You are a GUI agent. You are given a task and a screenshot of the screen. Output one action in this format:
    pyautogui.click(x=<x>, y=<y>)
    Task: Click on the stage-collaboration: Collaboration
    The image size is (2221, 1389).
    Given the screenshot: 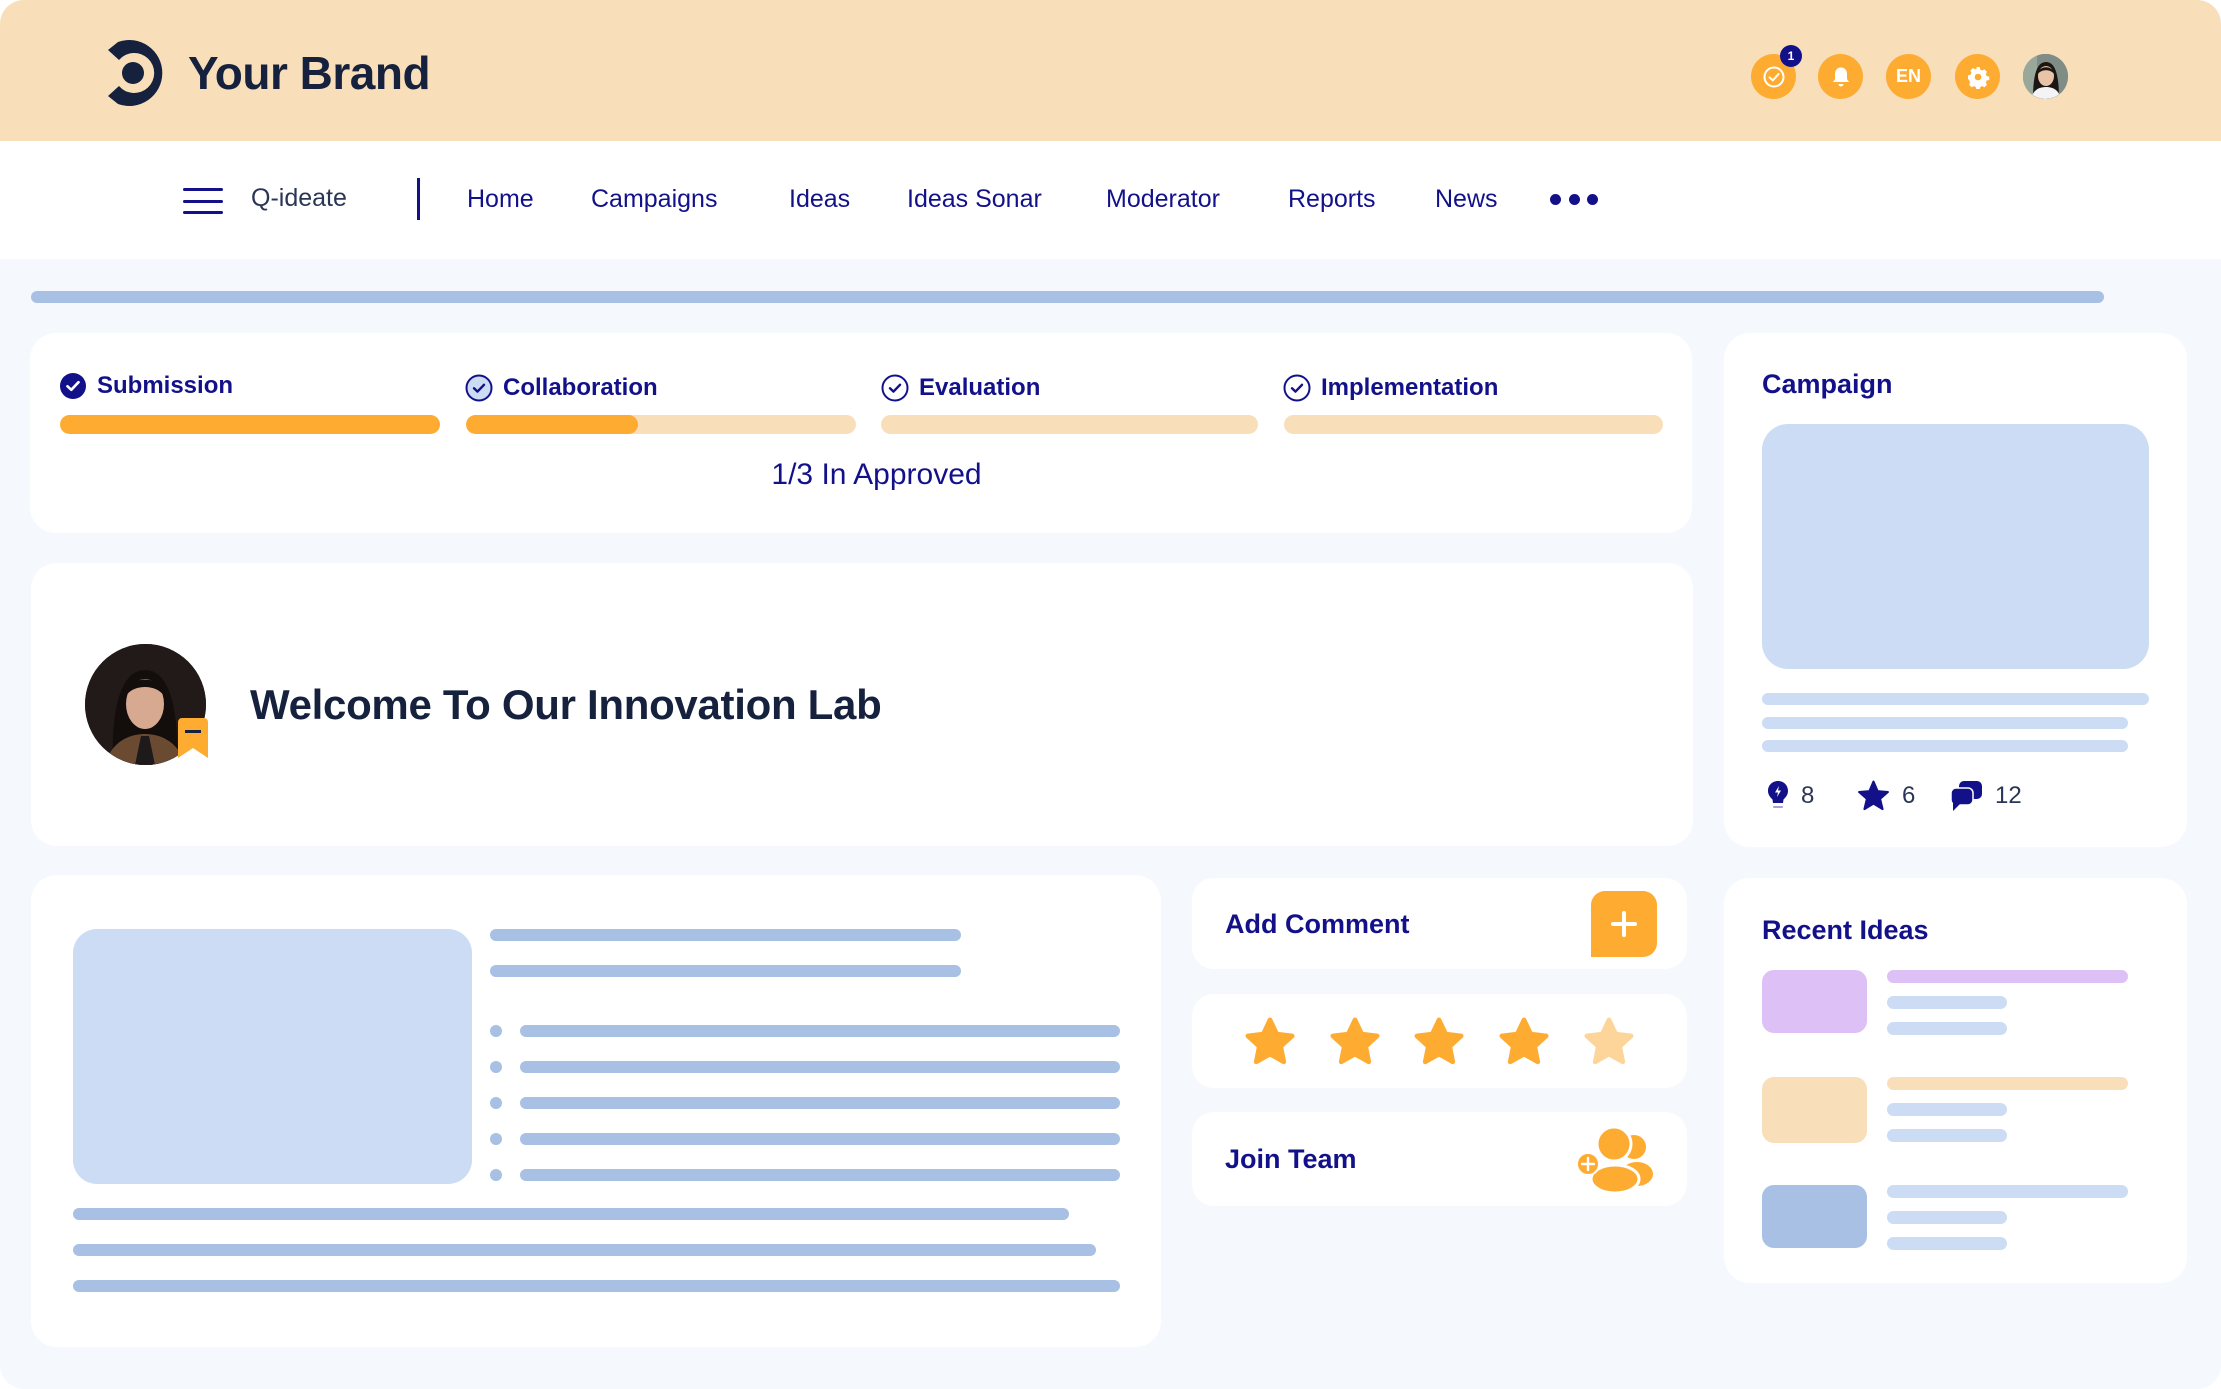 What is the action you would take?
    pyautogui.click(x=561, y=388)
    